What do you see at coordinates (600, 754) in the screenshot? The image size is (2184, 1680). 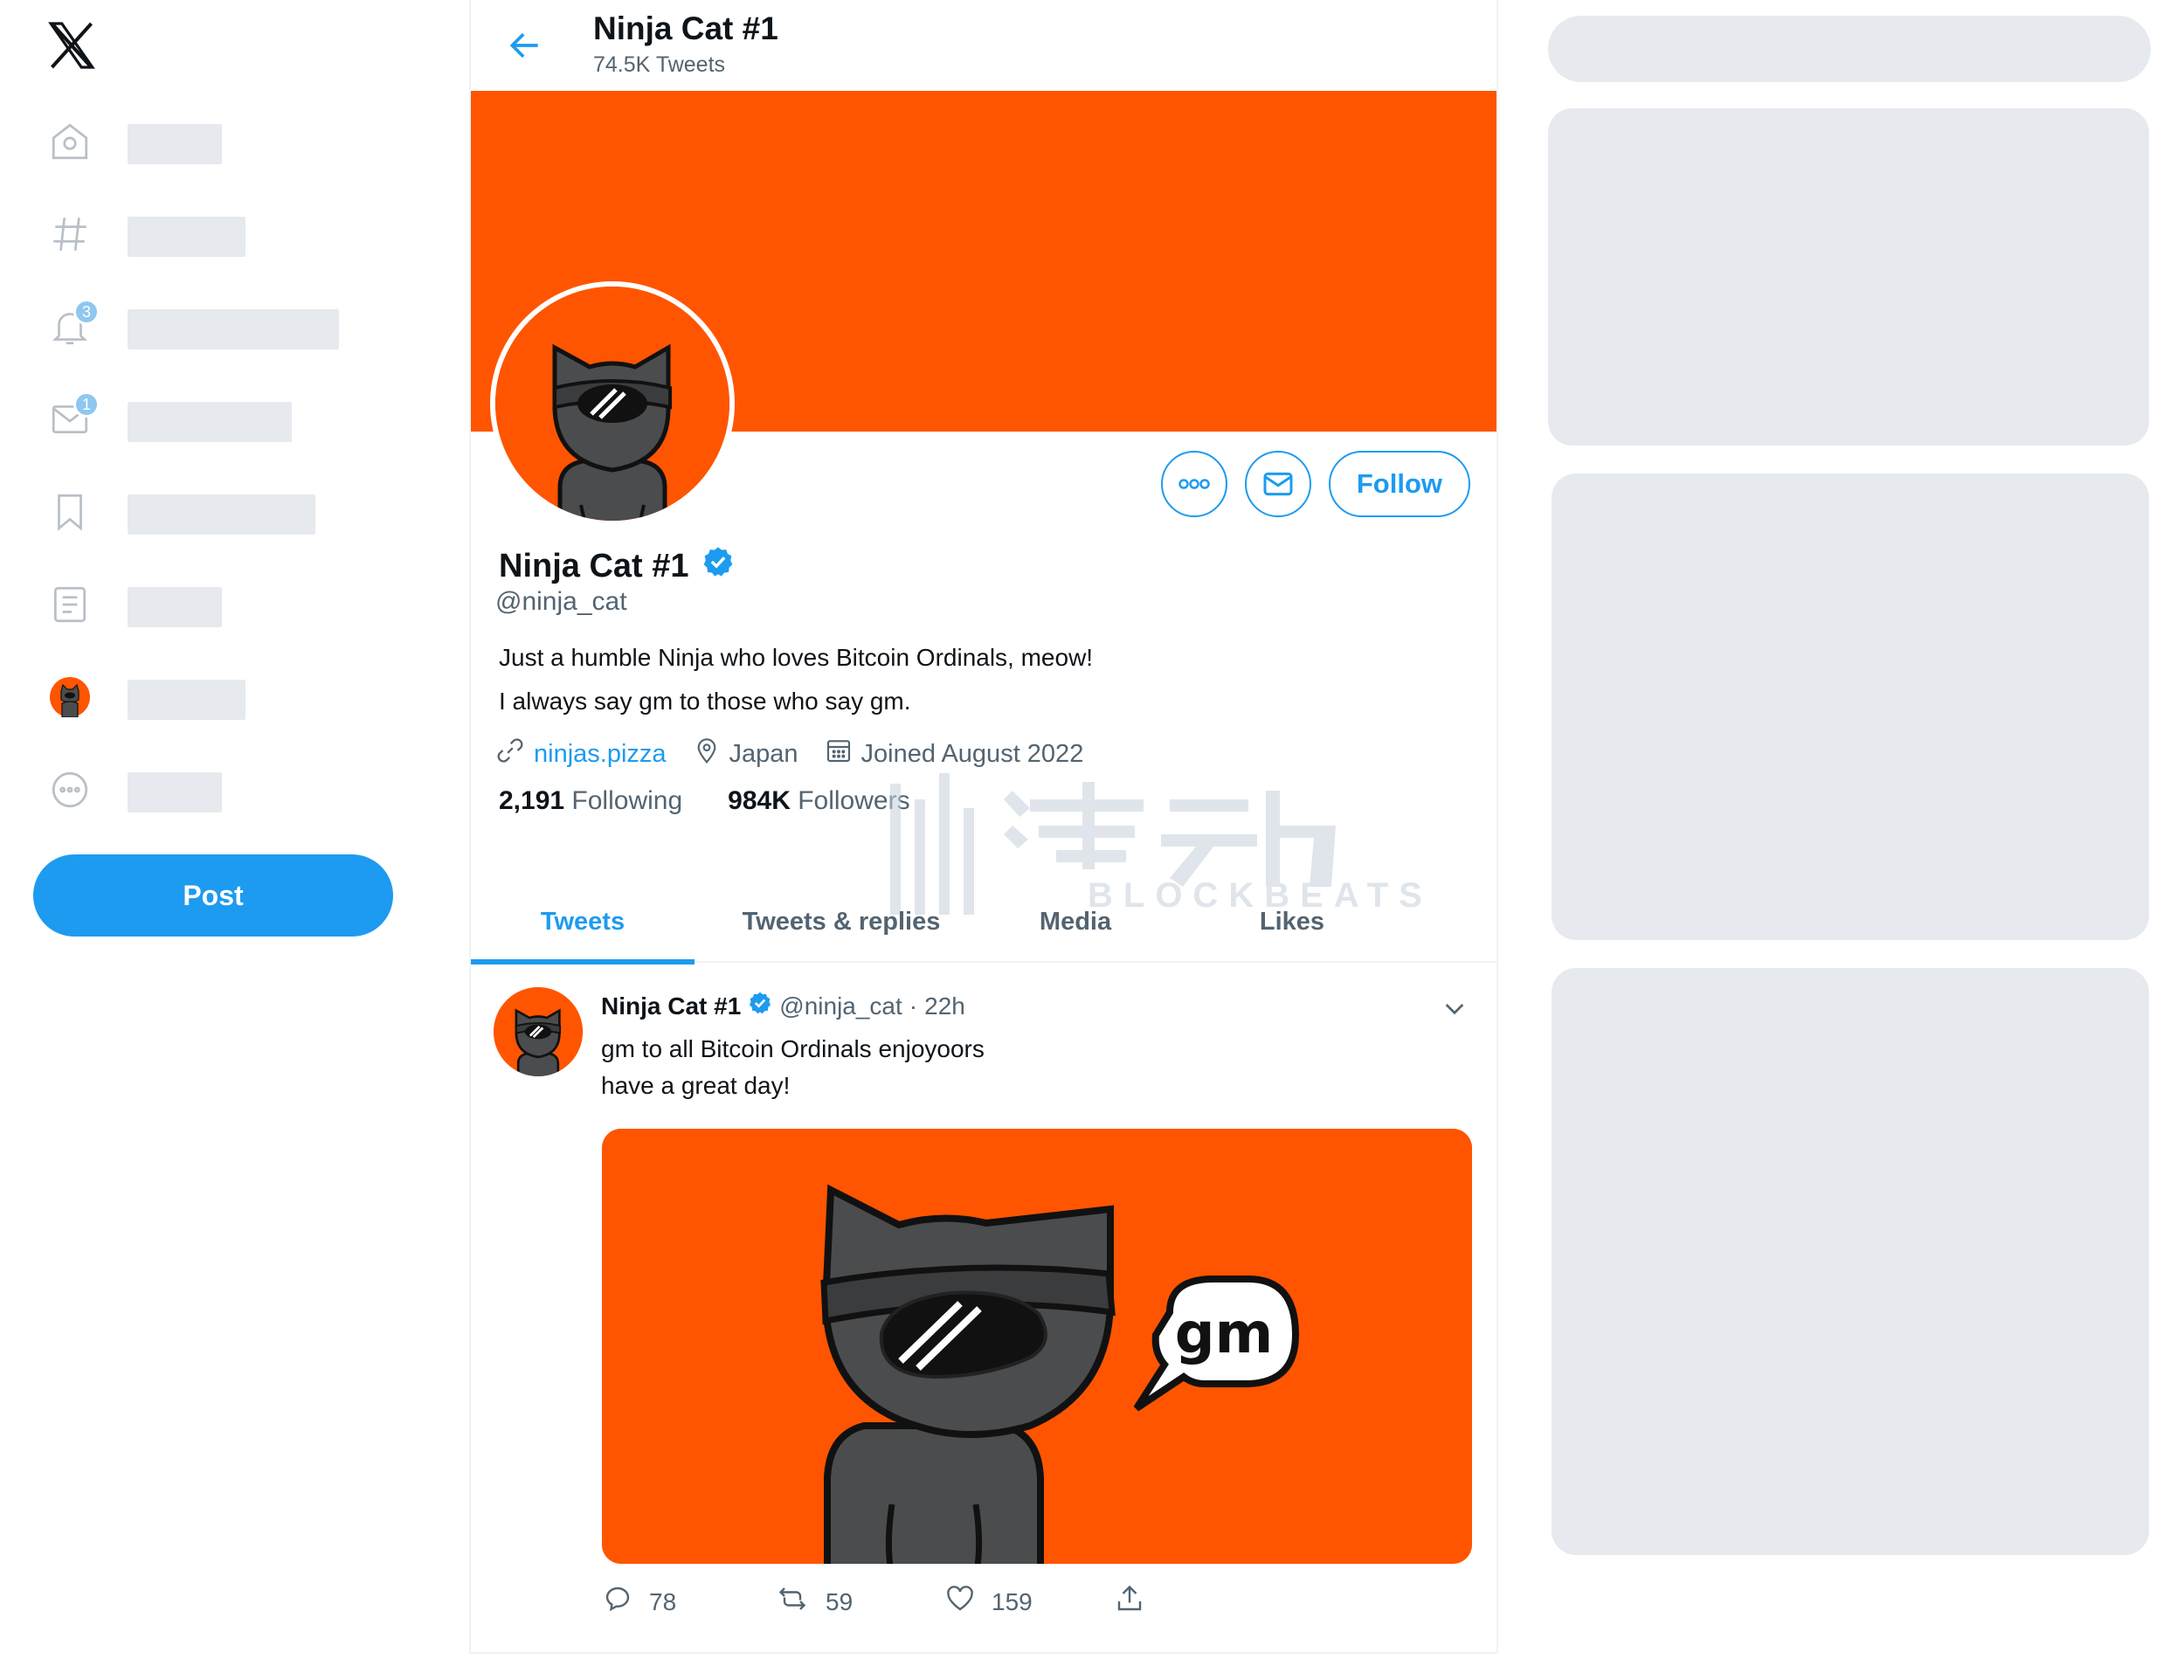 I see `website-link: ninjas.pizza` at bounding box center [600, 754].